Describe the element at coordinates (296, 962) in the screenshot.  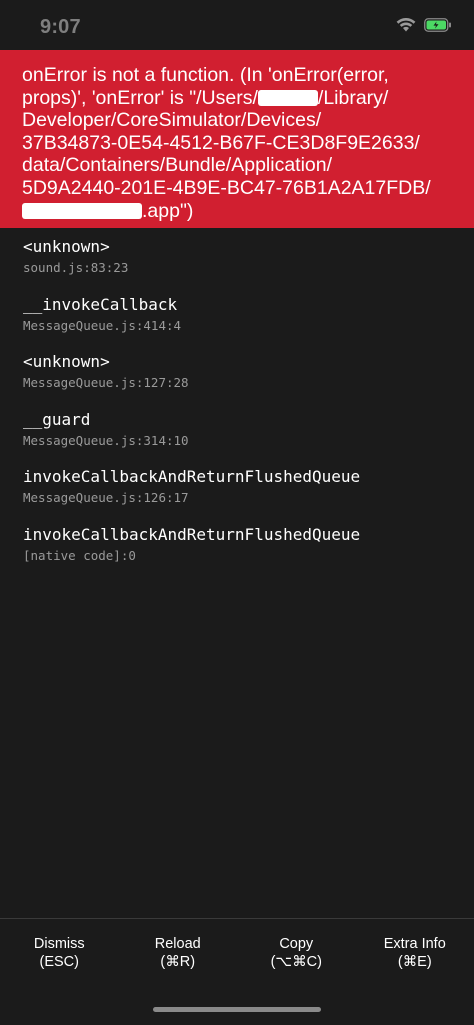
I see `copy-shortcut: (⌥⌘C)` at that location.